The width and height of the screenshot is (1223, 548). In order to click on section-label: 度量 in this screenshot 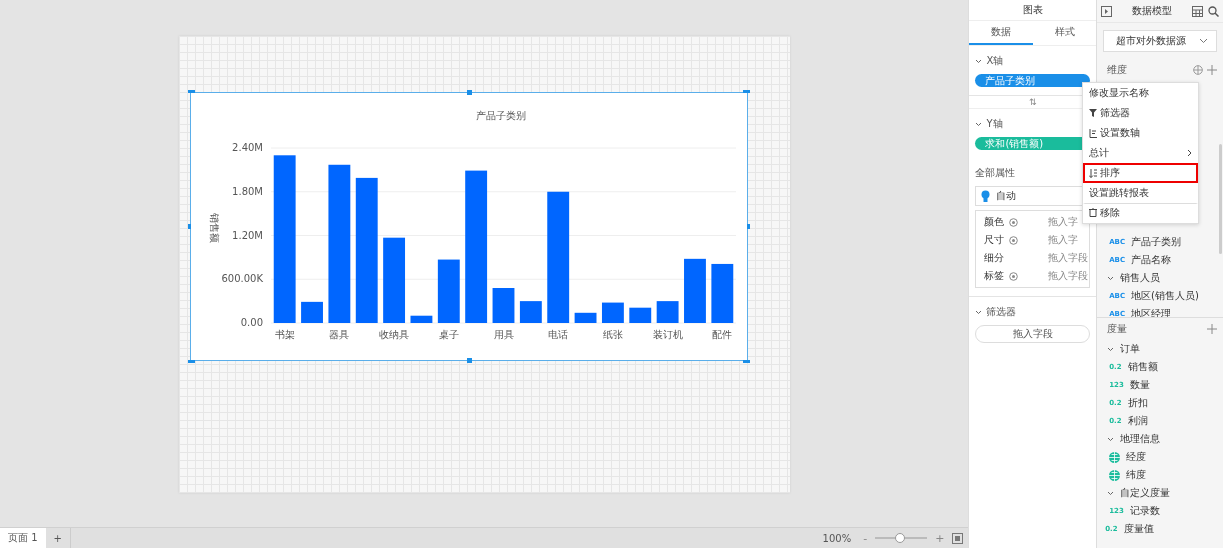, I will do `click(1117, 329)`.